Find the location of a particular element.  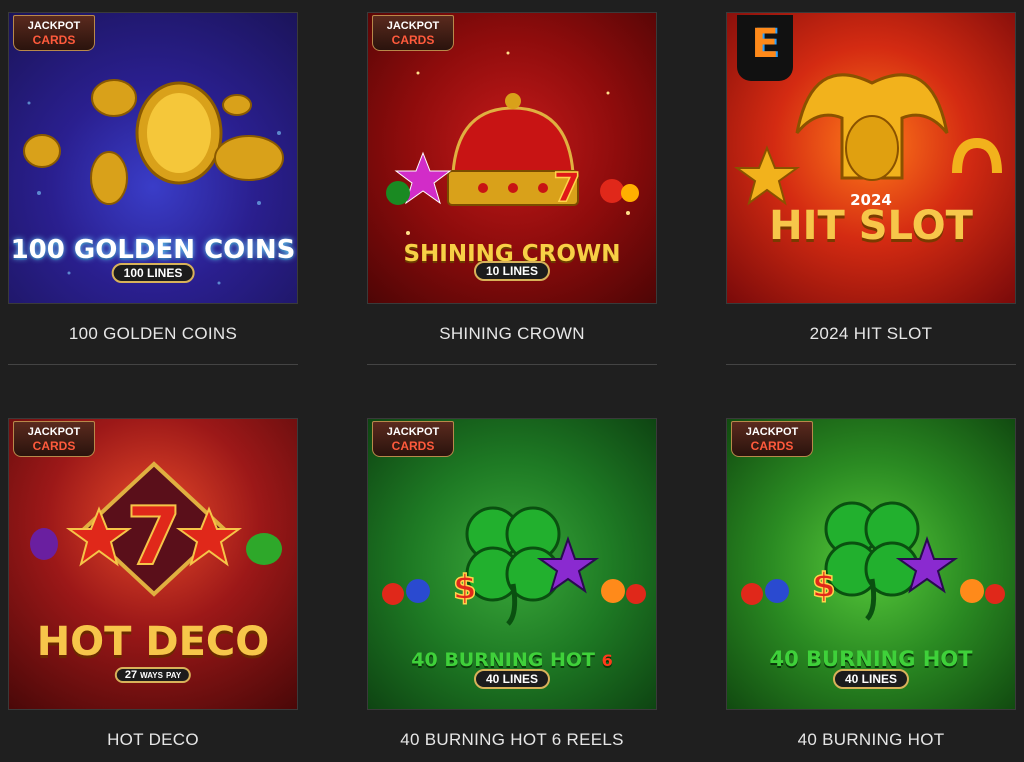

game-art-lines: 100 LINES is located at coordinates (153, 273).